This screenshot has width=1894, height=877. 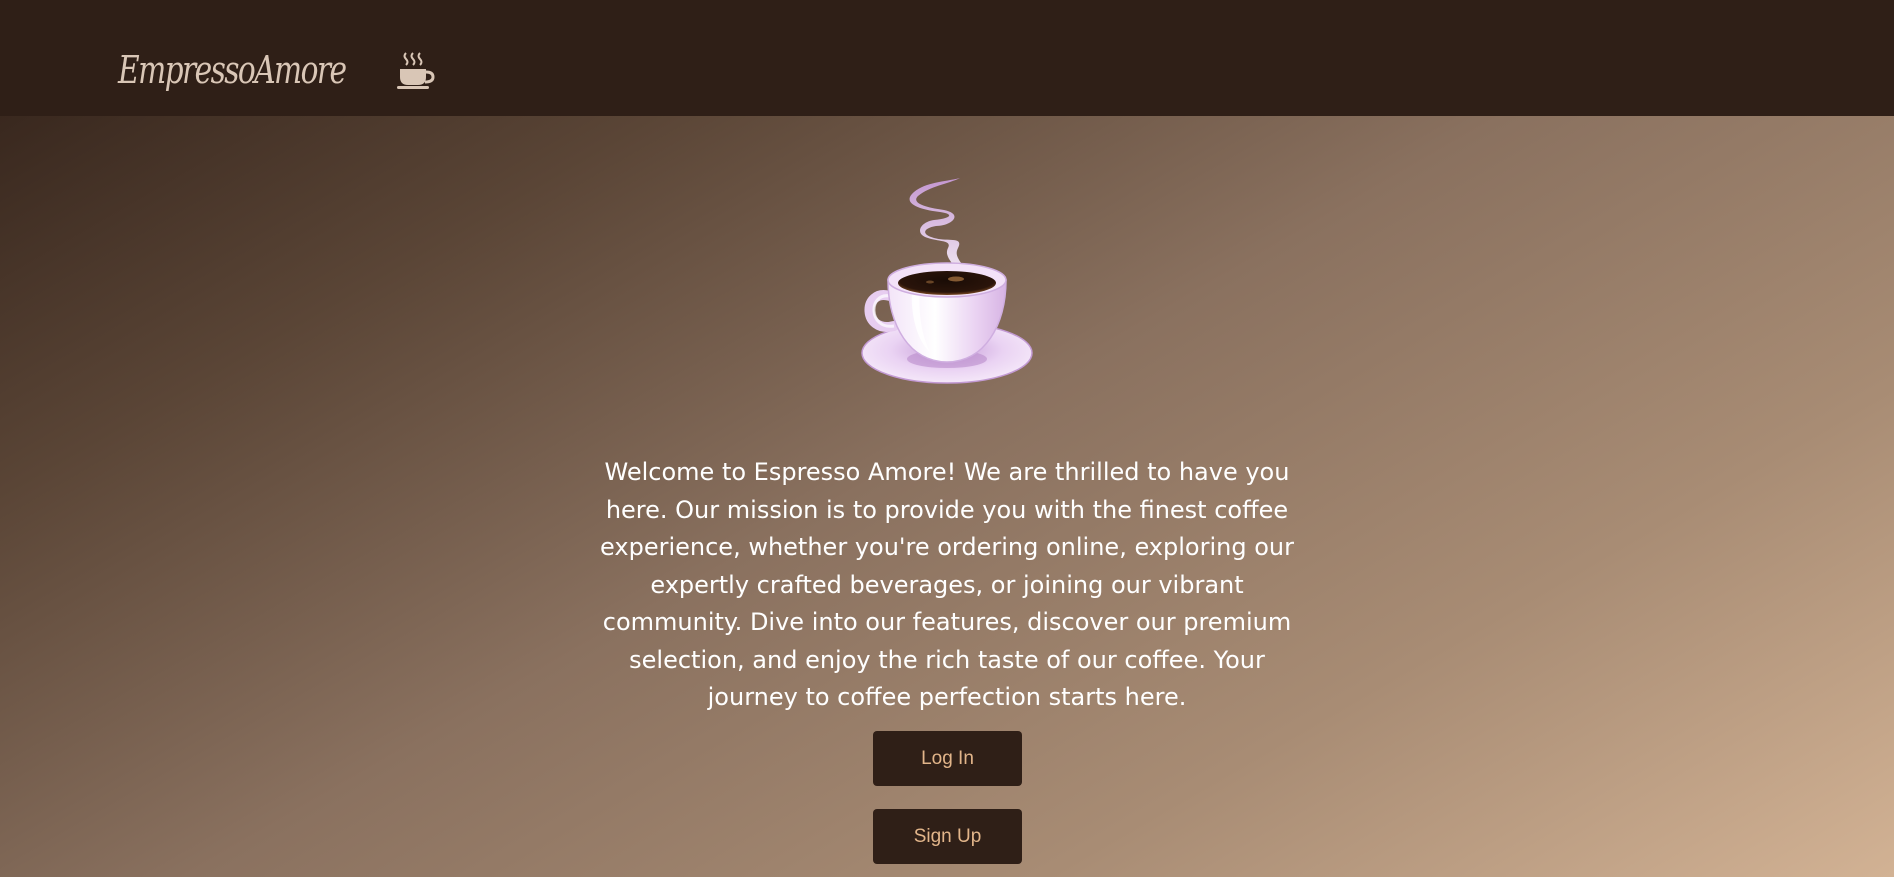 I want to click on coffee-cup-icon, so click(x=415, y=70).